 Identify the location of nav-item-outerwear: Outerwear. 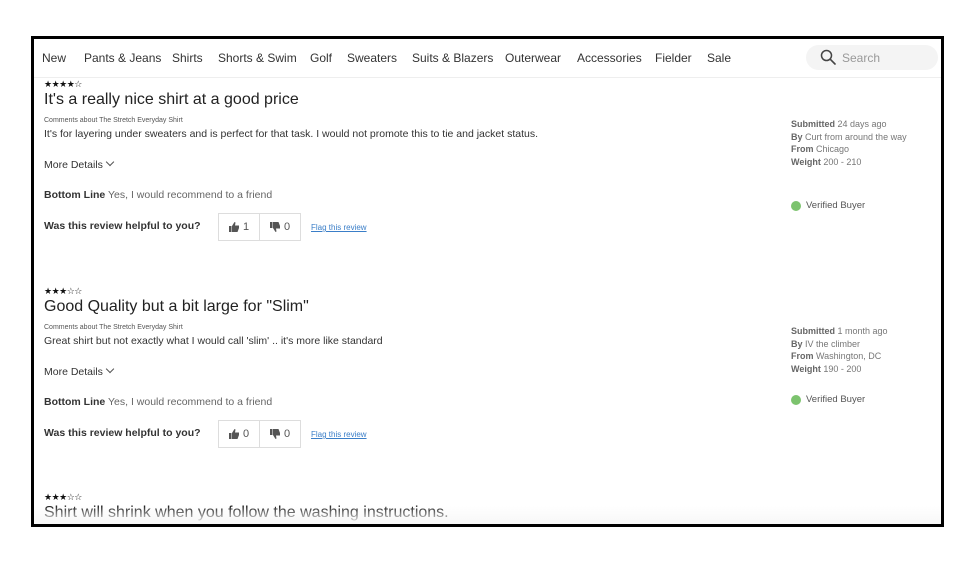
(533, 58).